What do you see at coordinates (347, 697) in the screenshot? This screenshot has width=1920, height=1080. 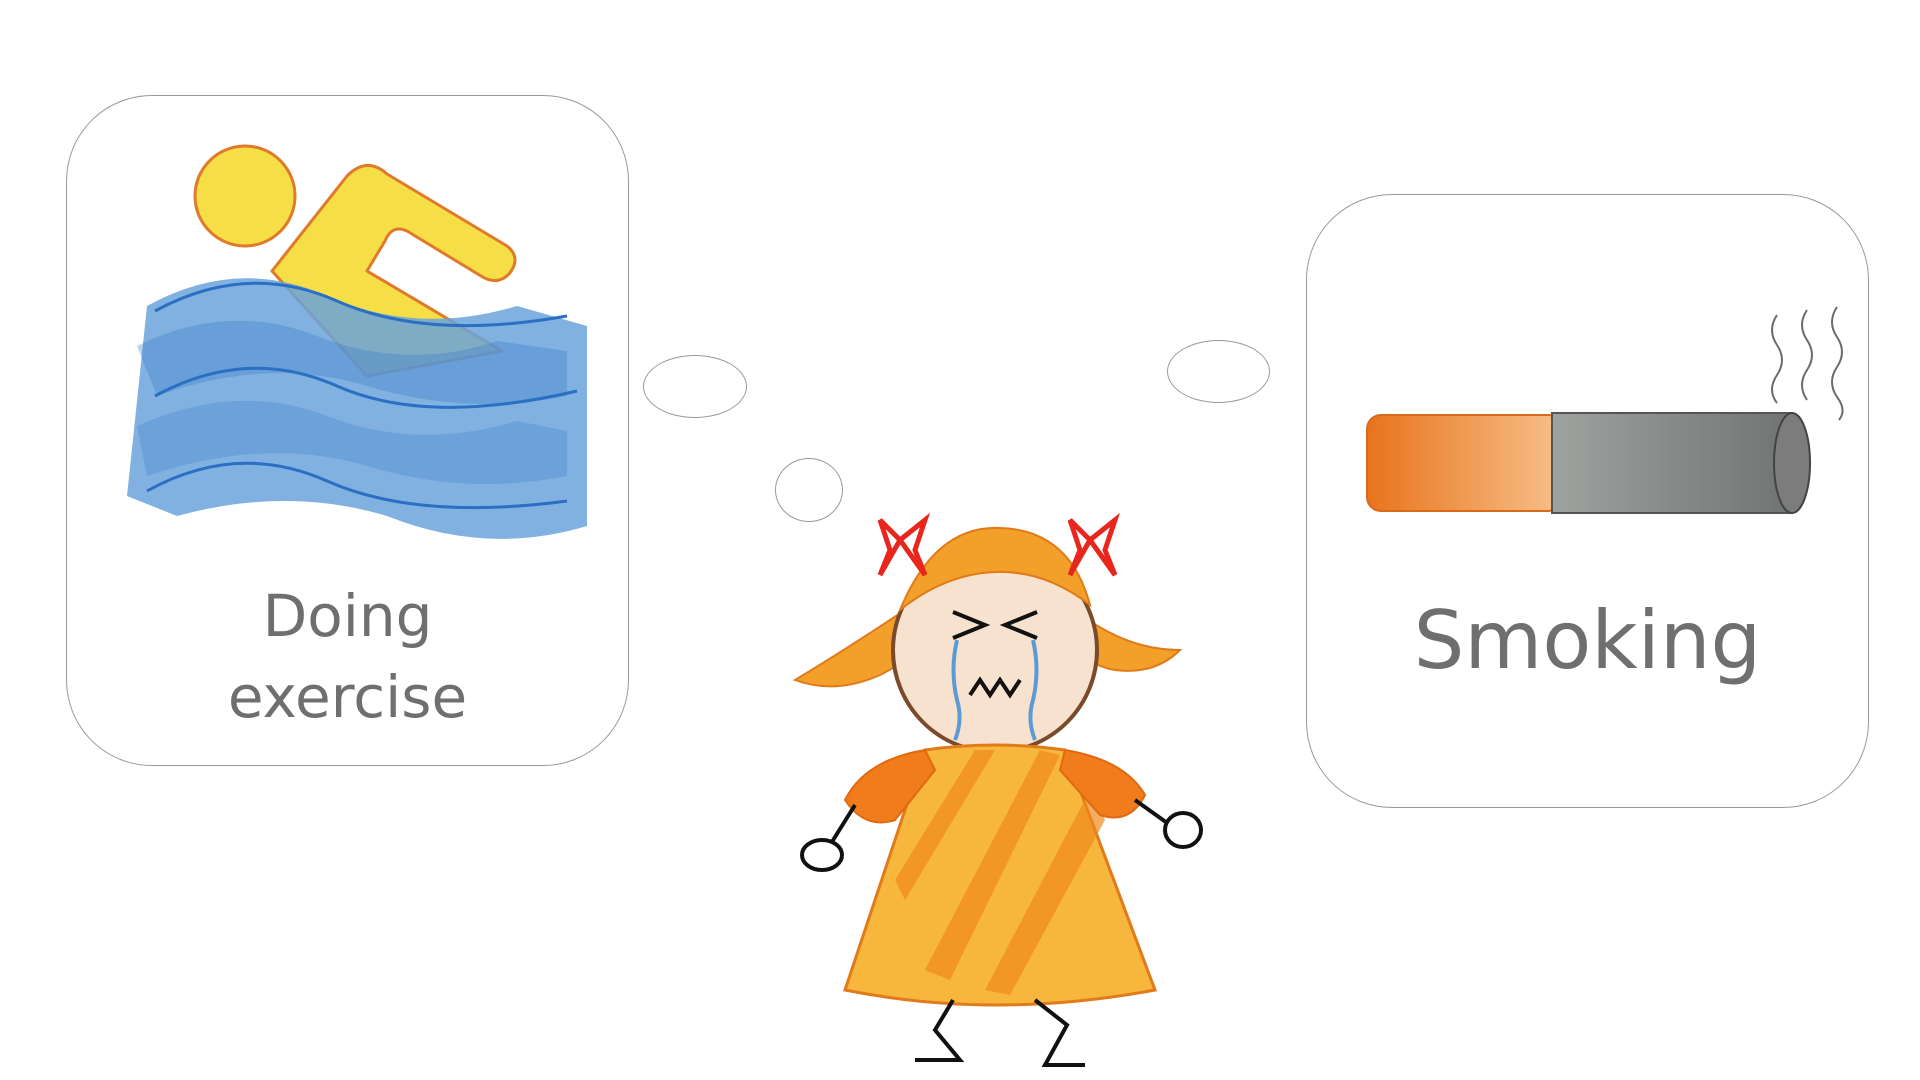 I see `exercise-label-line-2: exercise` at bounding box center [347, 697].